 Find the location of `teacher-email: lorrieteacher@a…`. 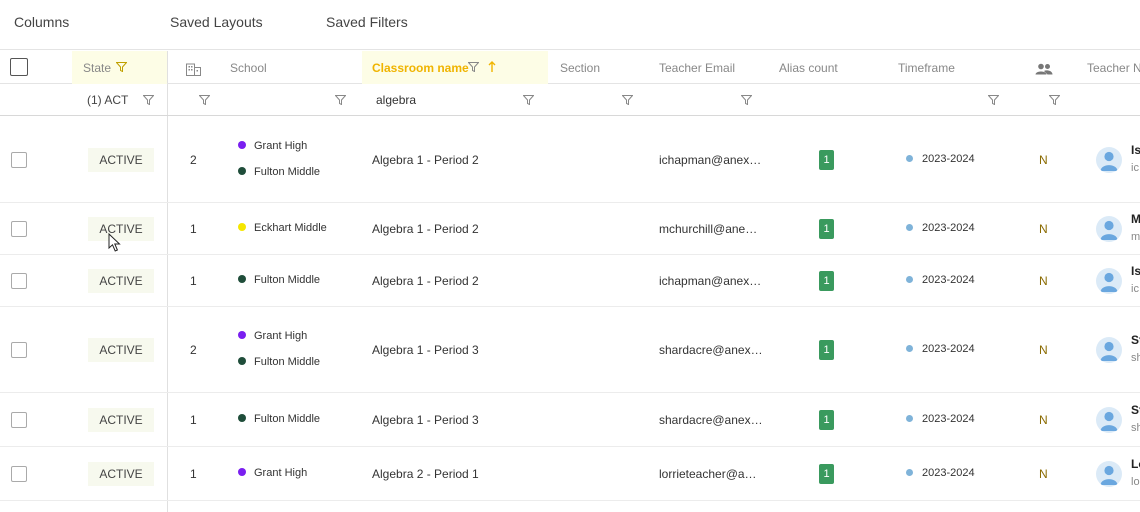

teacher-email: lorrieteacher@a… is located at coordinates (708, 474).